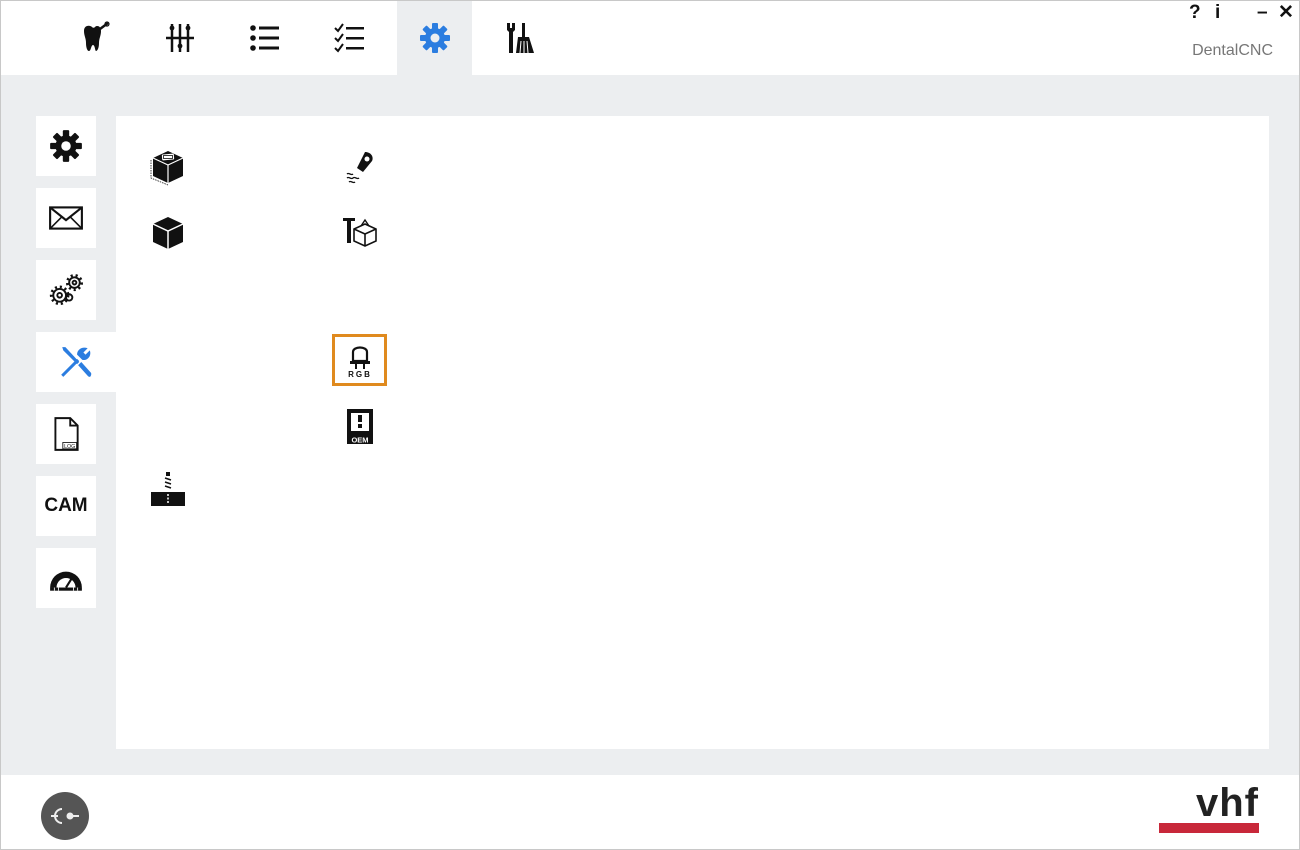 This screenshot has width=1300, height=850. I want to click on tools-icon, so click(76, 362).